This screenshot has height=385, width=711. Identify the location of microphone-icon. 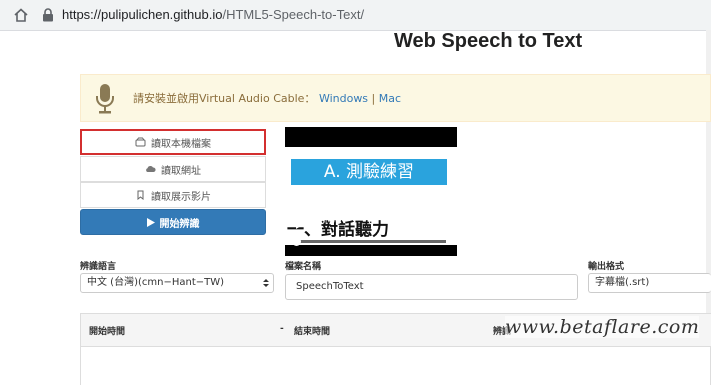
(105, 99).